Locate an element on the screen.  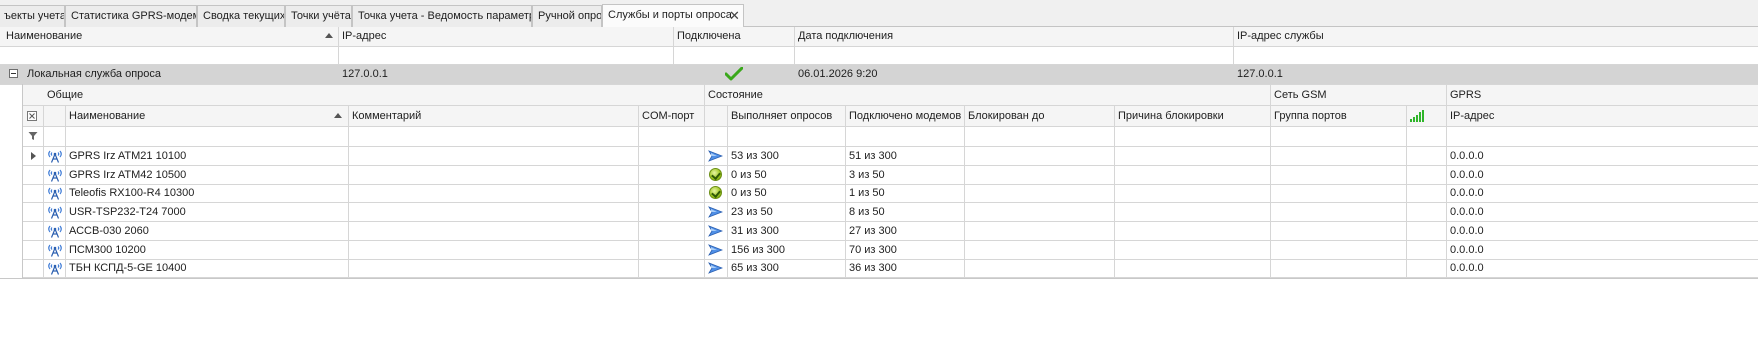
column-header-blocked-until: Блокирован до is located at coordinates (1006, 116).